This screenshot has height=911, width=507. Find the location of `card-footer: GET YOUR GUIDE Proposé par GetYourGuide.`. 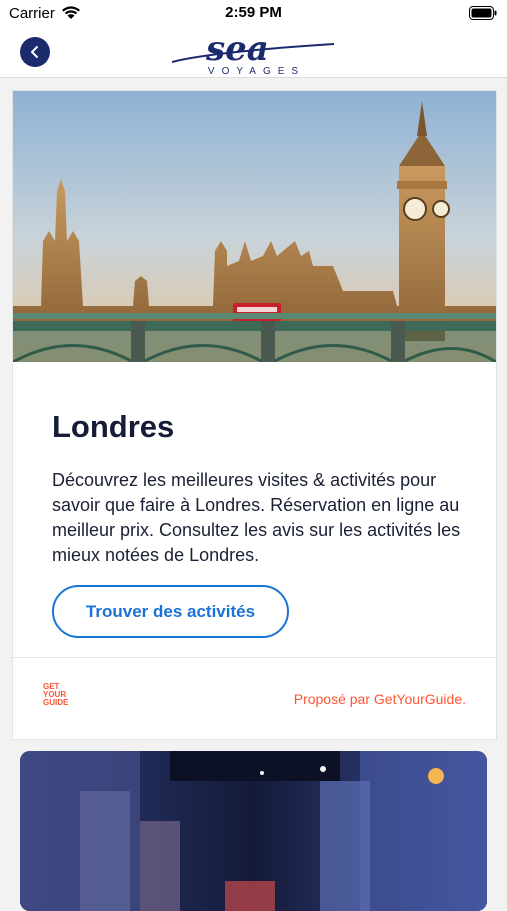

card-footer: GET YOUR GUIDE Proposé par GetYourGuide. is located at coordinates (254, 698).